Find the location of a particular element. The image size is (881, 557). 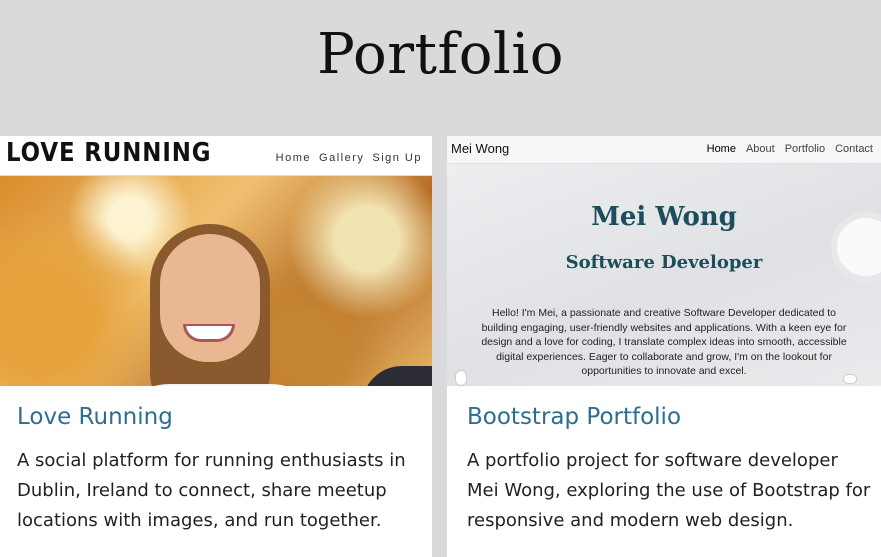

thumbnail-nav-about: About is located at coordinates (760, 149).